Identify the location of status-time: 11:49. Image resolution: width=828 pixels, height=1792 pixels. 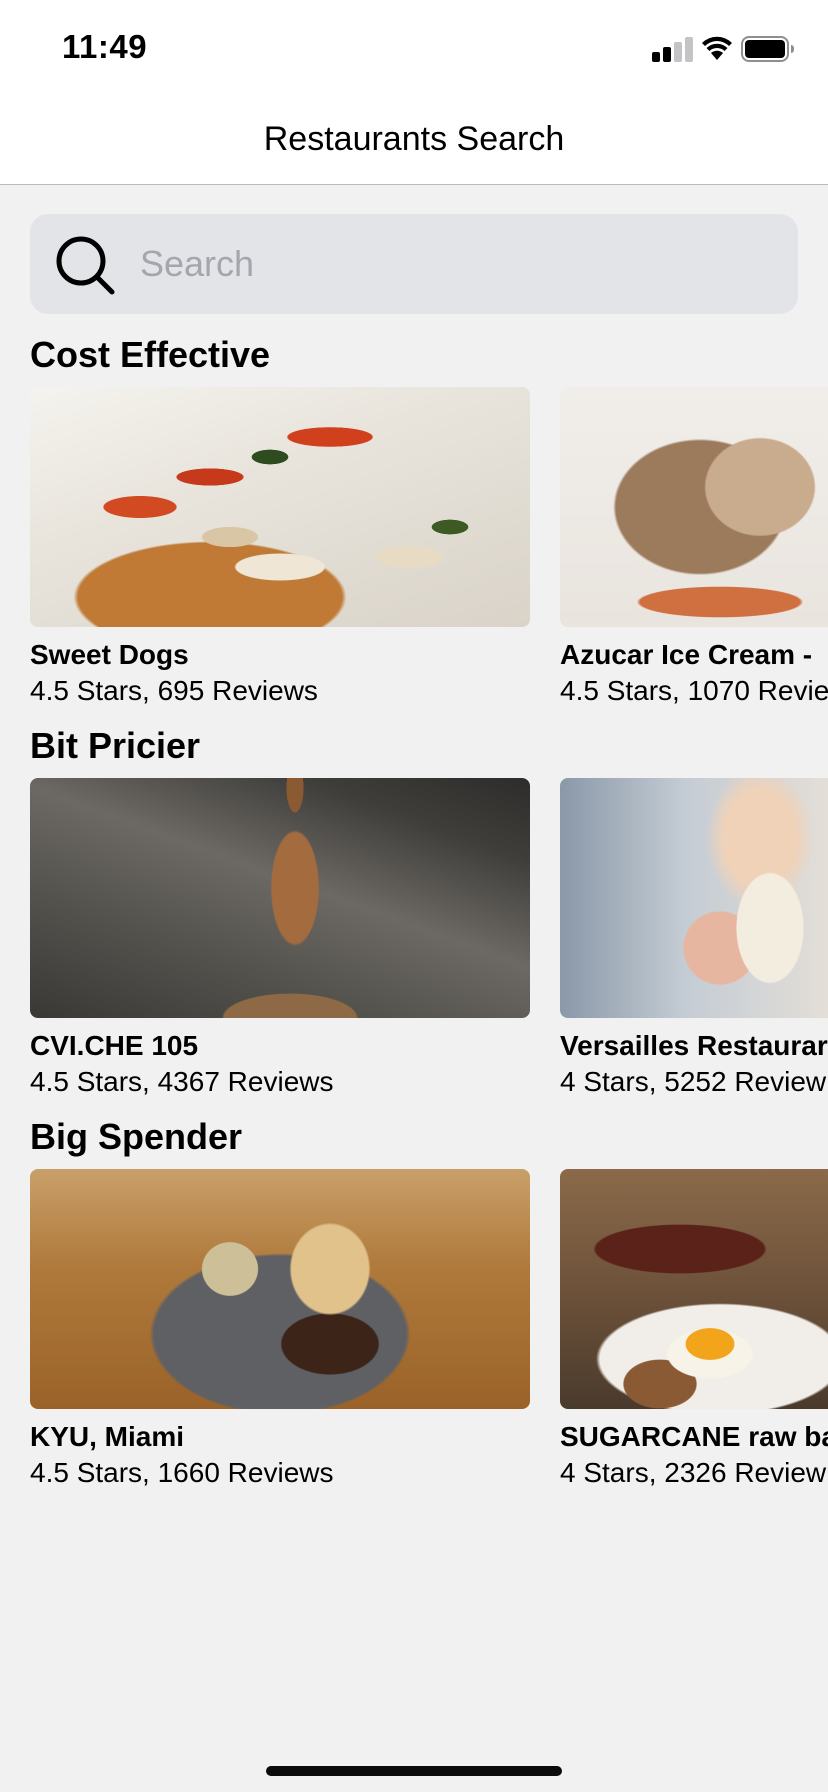
(105, 46).